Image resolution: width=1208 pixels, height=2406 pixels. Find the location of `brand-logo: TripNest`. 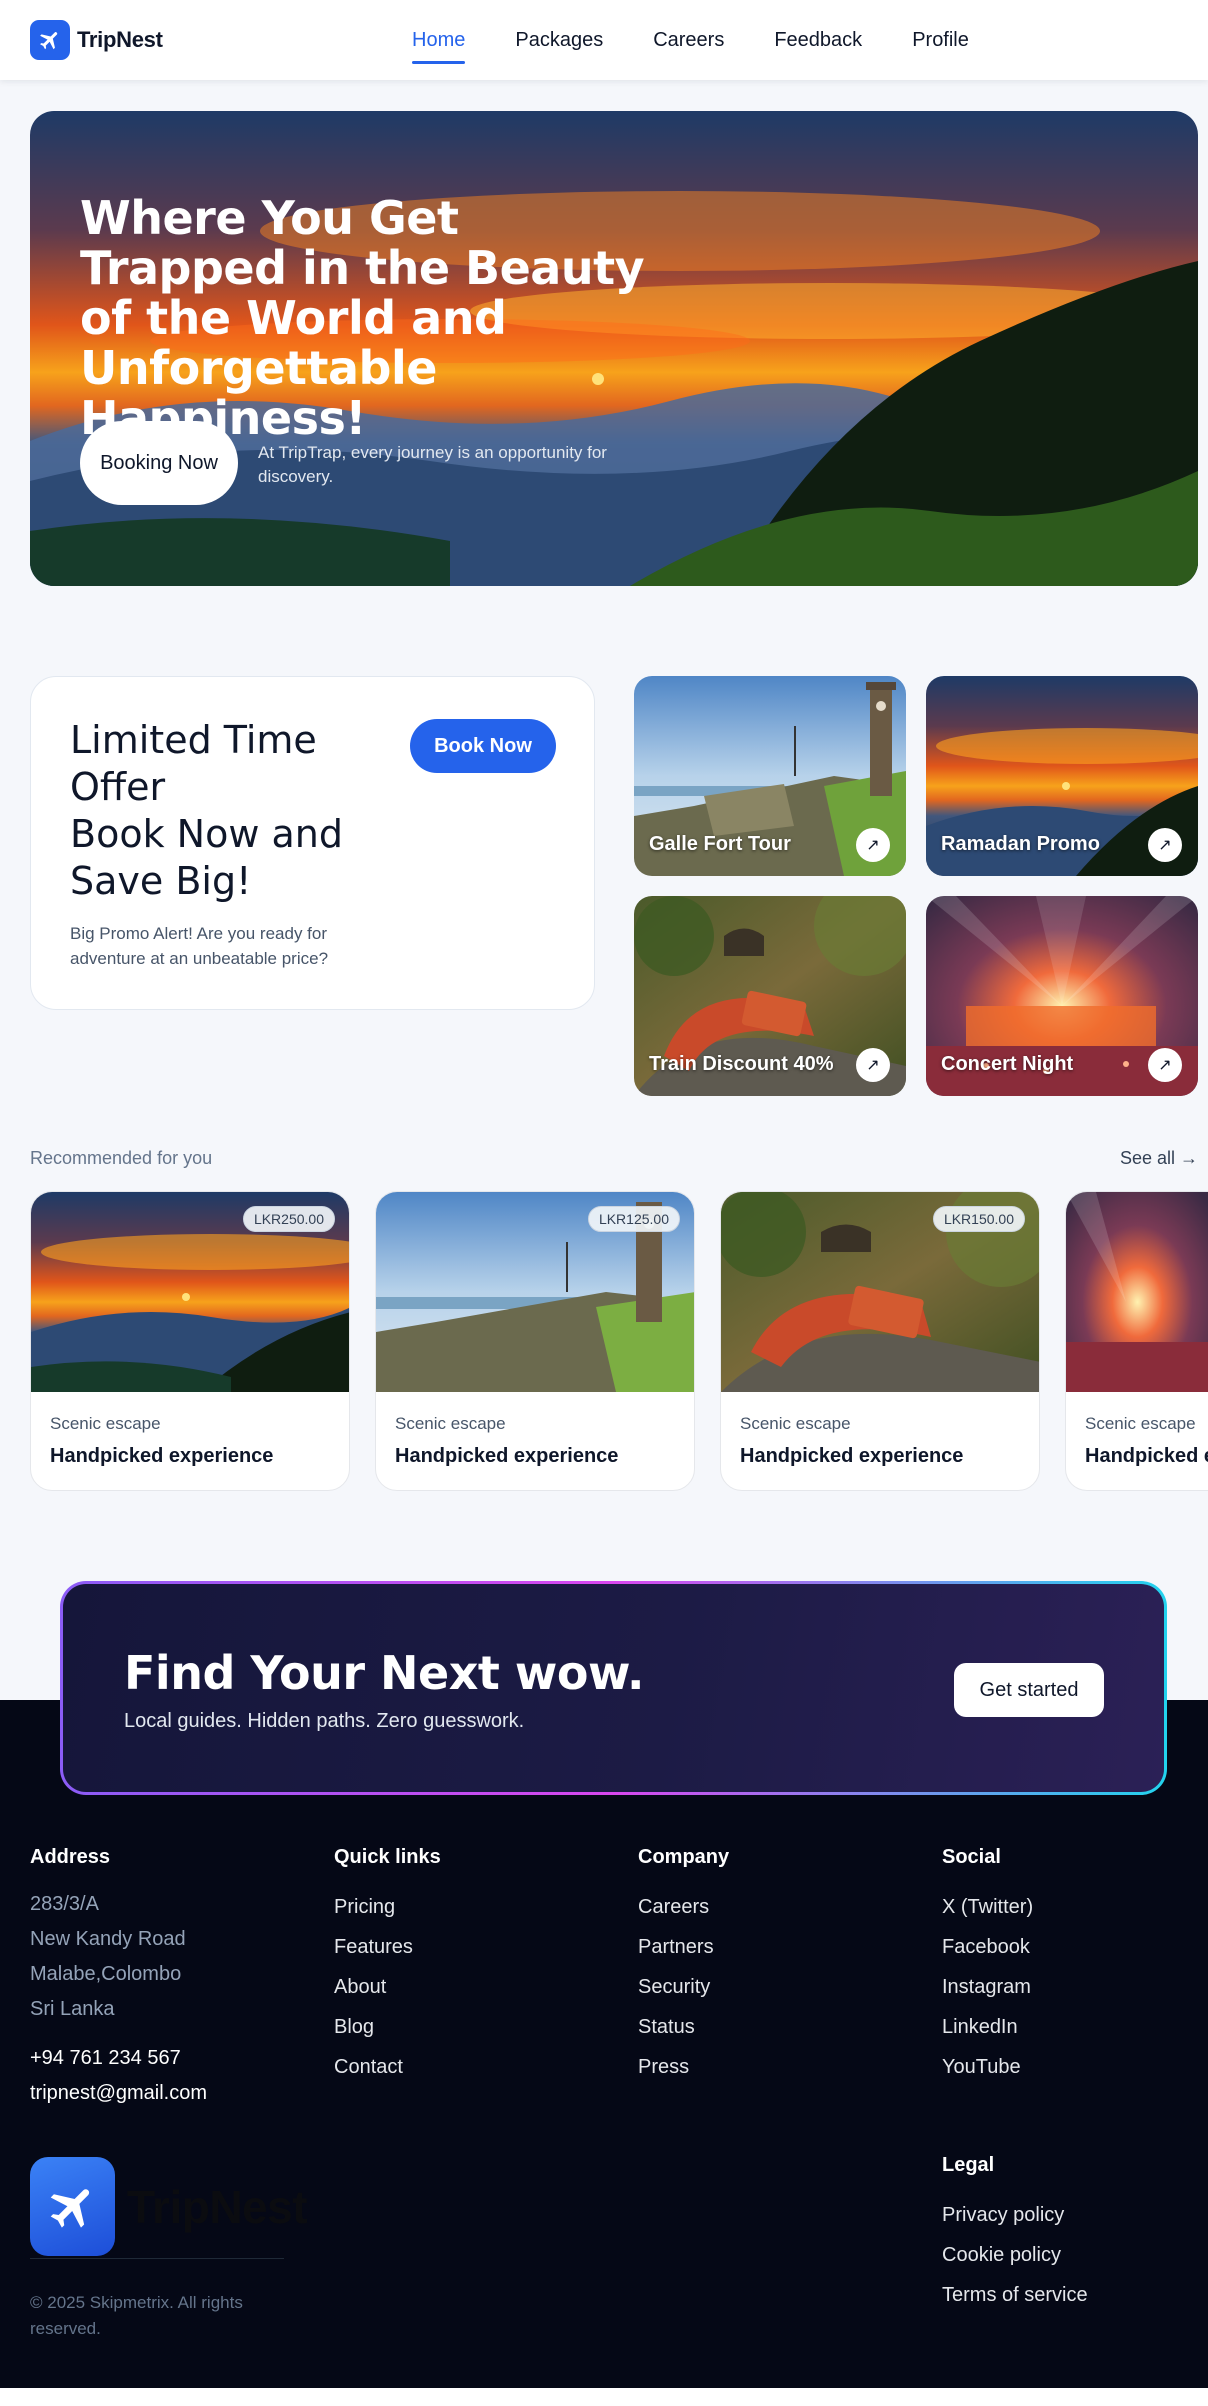

brand-logo: TripNest is located at coordinates (96, 40).